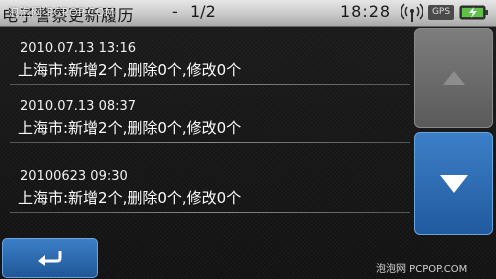  What do you see at coordinates (61, 12) in the screenshot?
I see `watermark-top: 泡泡网 PCPOP.COM` at bounding box center [61, 12].